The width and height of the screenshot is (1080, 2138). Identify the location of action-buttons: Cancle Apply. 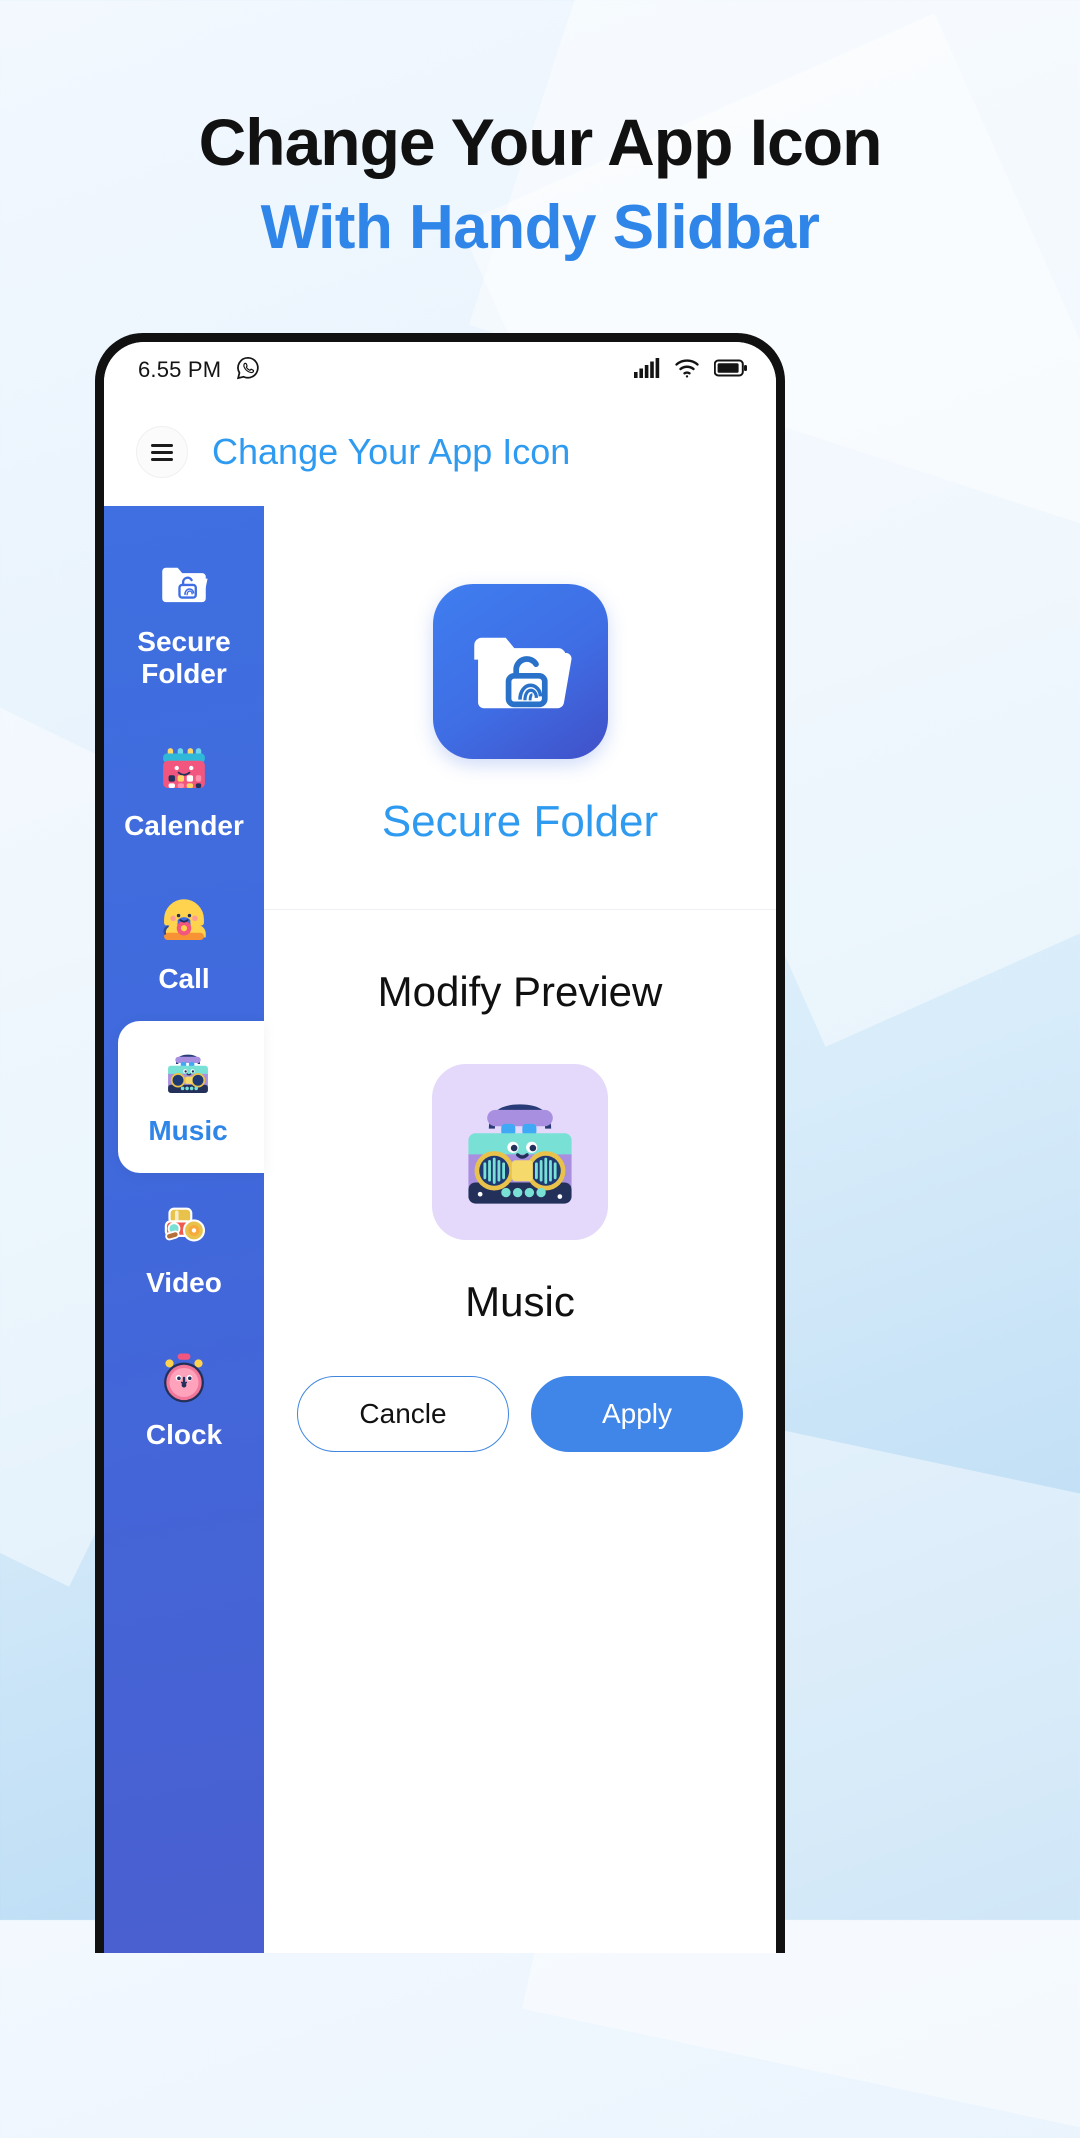
(520, 1424).